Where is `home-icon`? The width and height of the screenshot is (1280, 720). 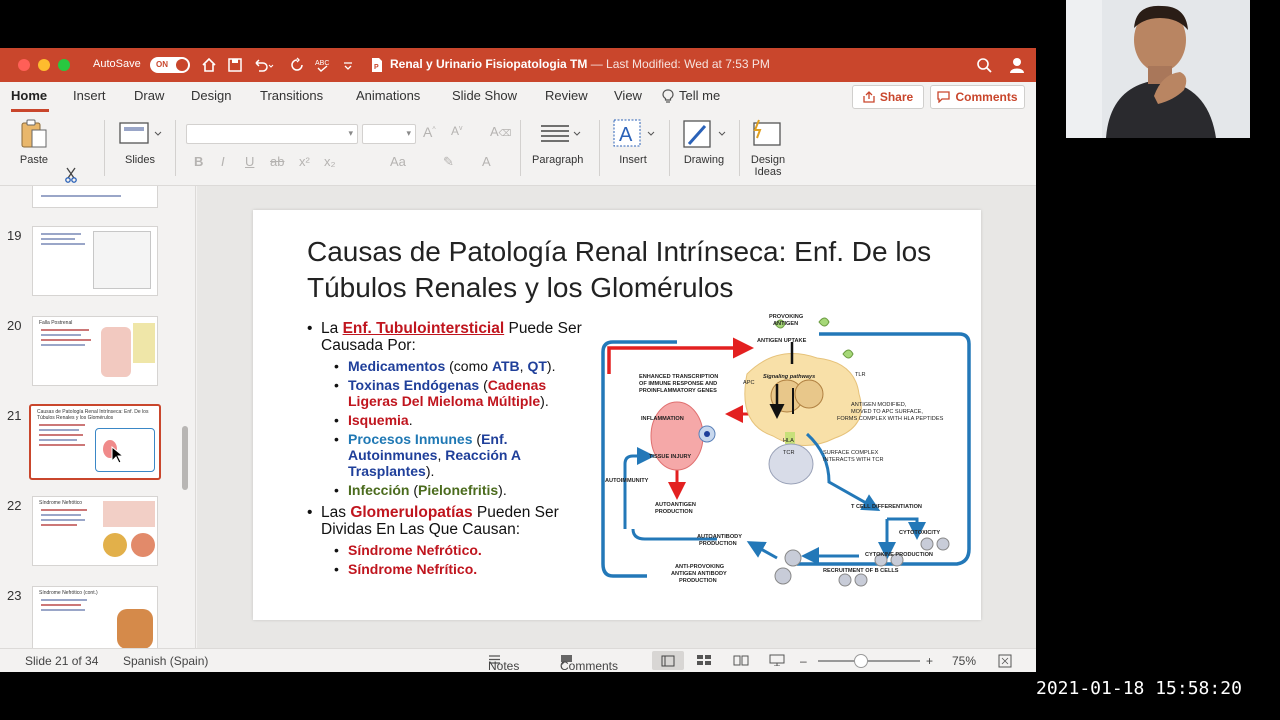 home-icon is located at coordinates (209, 65).